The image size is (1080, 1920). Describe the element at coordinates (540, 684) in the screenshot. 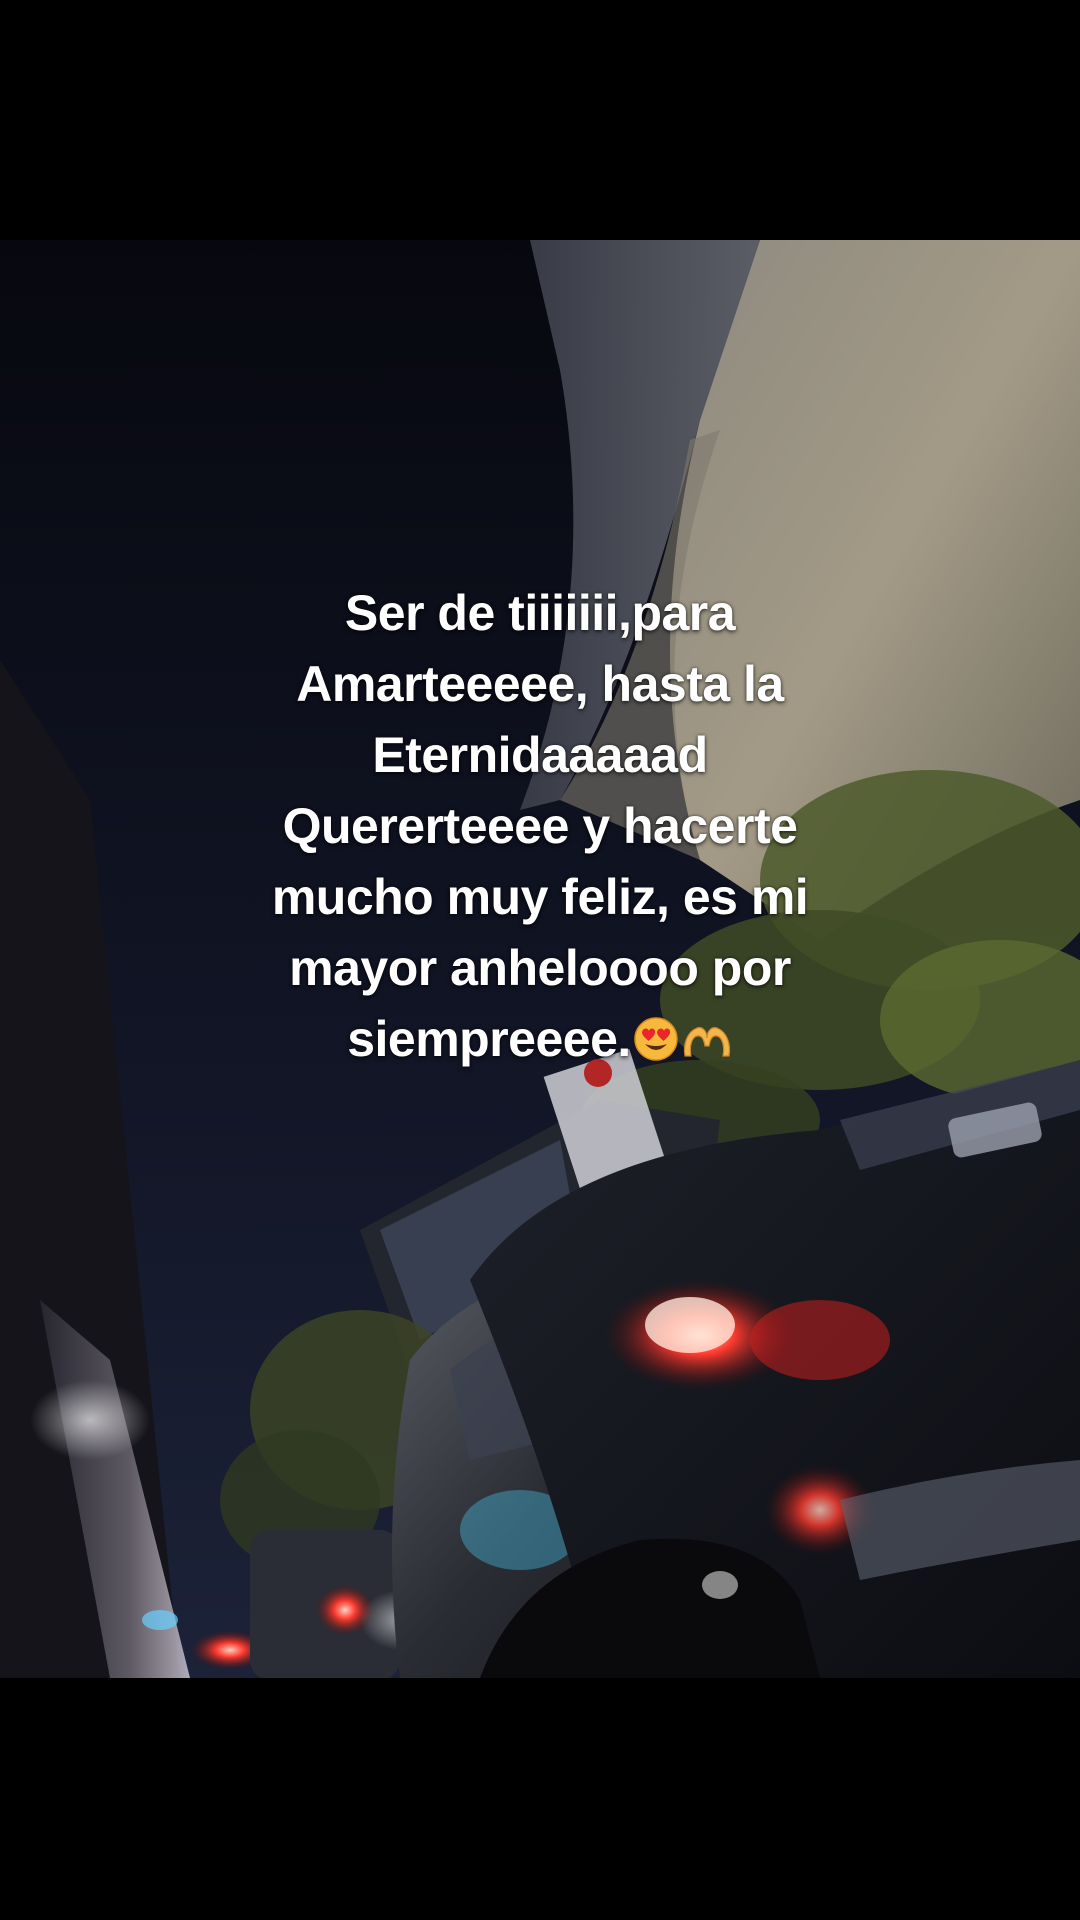

I see `caption-line-2: Amarteeeee, hasta la` at that location.